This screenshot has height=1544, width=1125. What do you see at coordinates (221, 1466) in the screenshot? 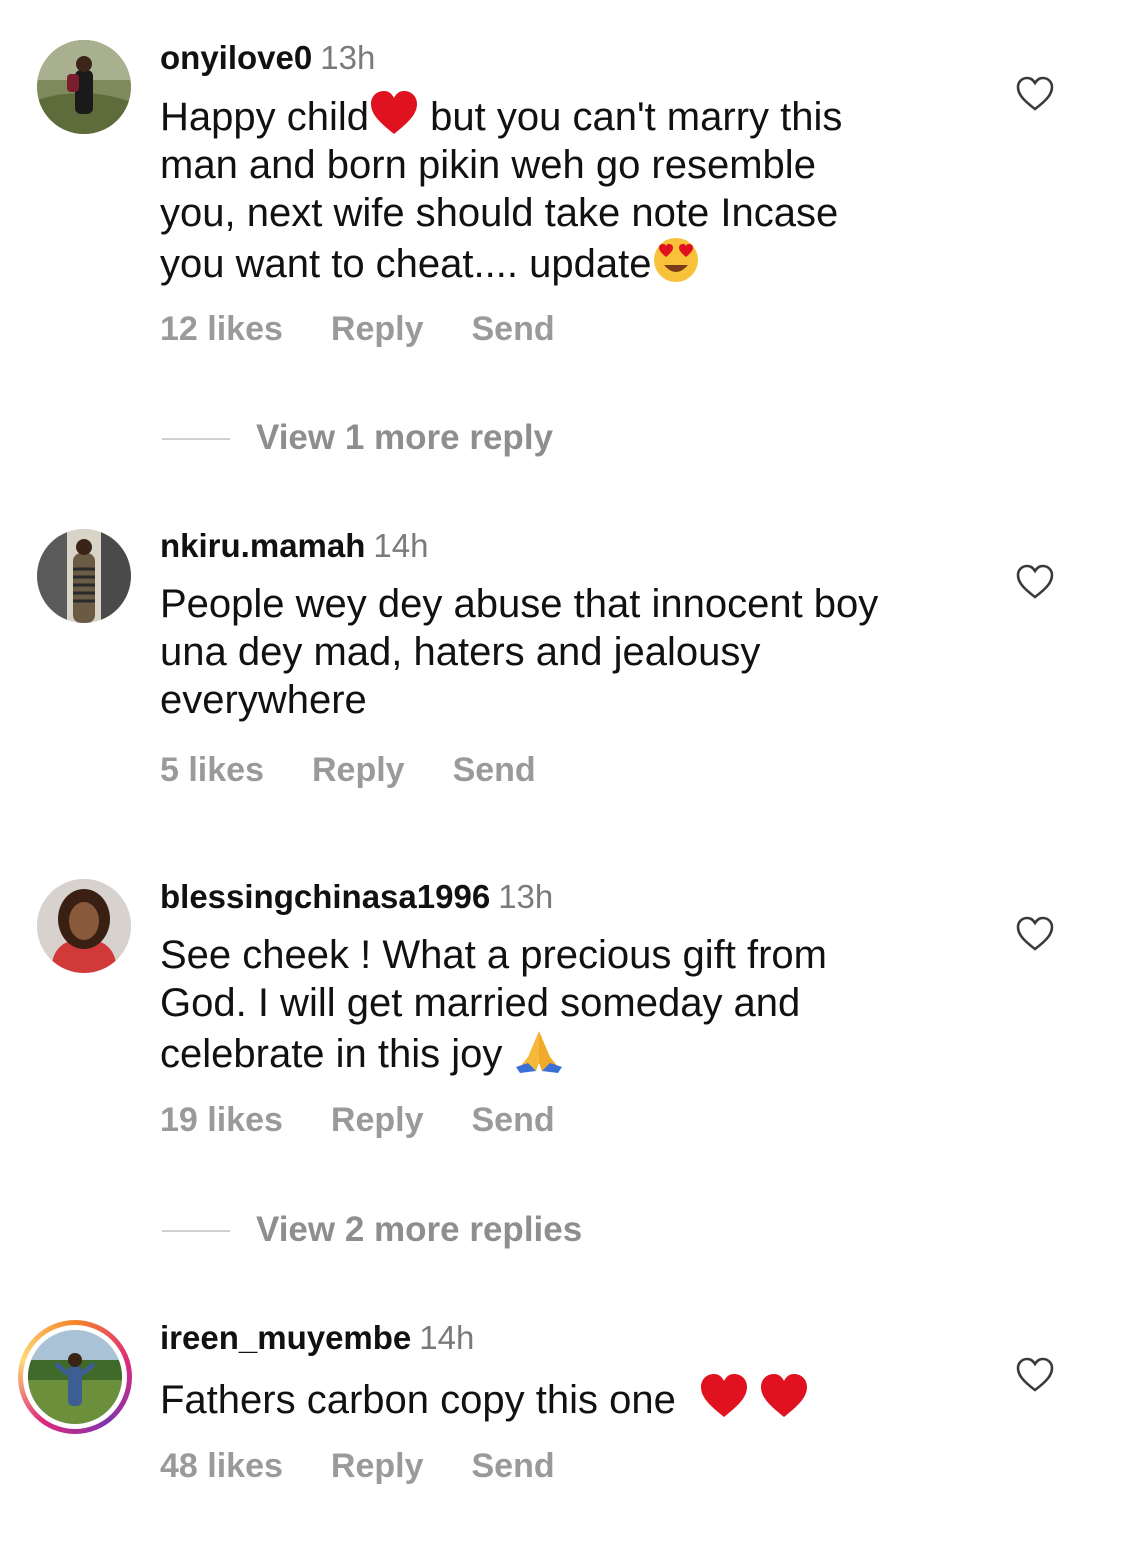
I see `likes-count: 48 likes` at bounding box center [221, 1466].